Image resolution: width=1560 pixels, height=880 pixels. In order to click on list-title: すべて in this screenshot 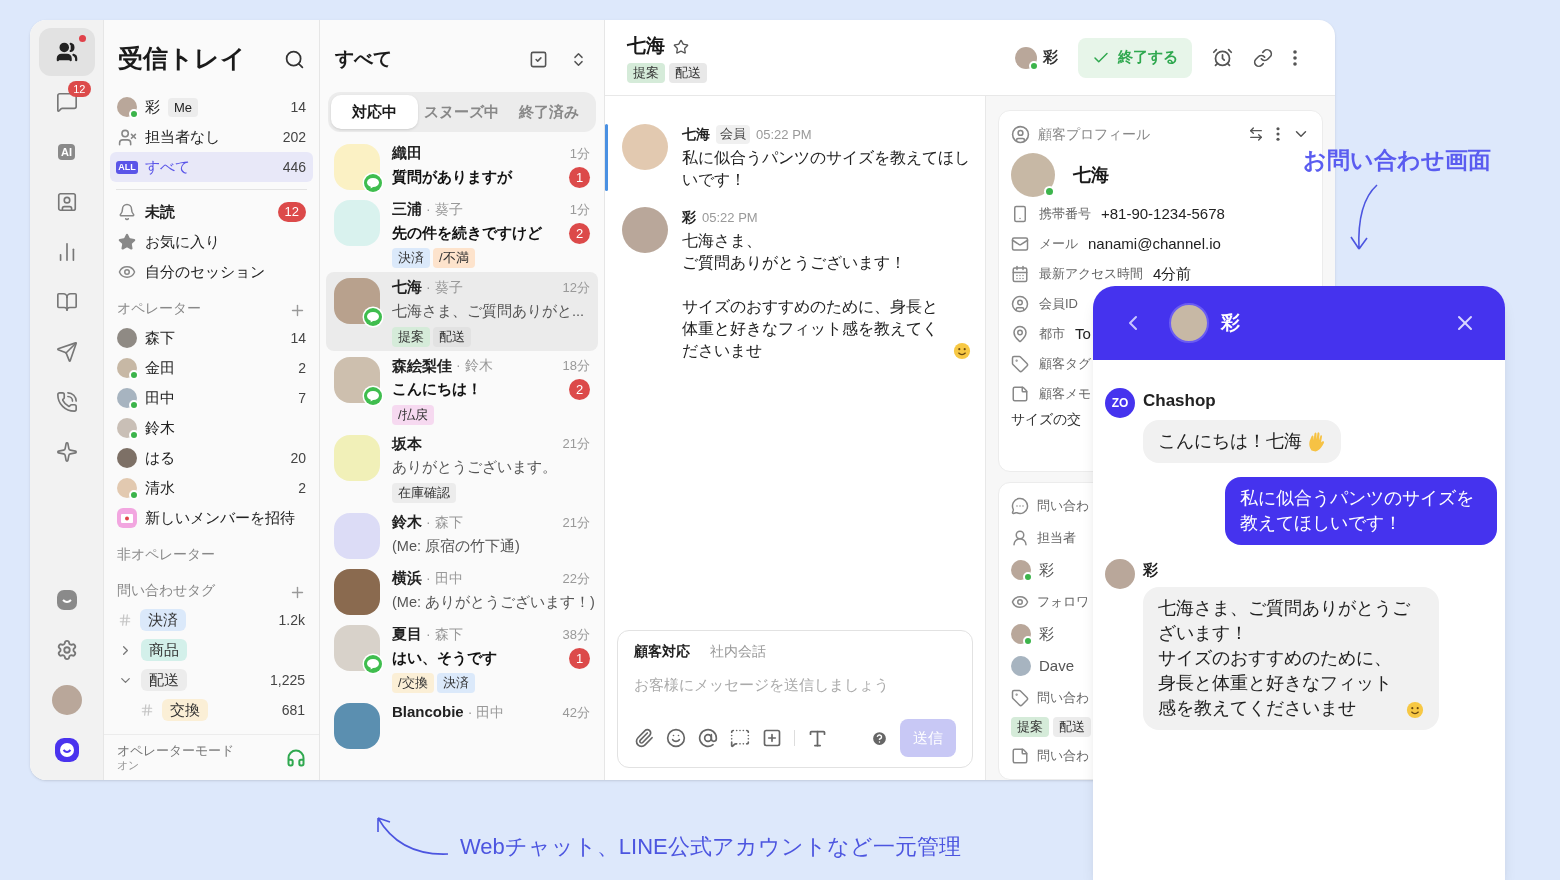, I will do `click(363, 58)`.